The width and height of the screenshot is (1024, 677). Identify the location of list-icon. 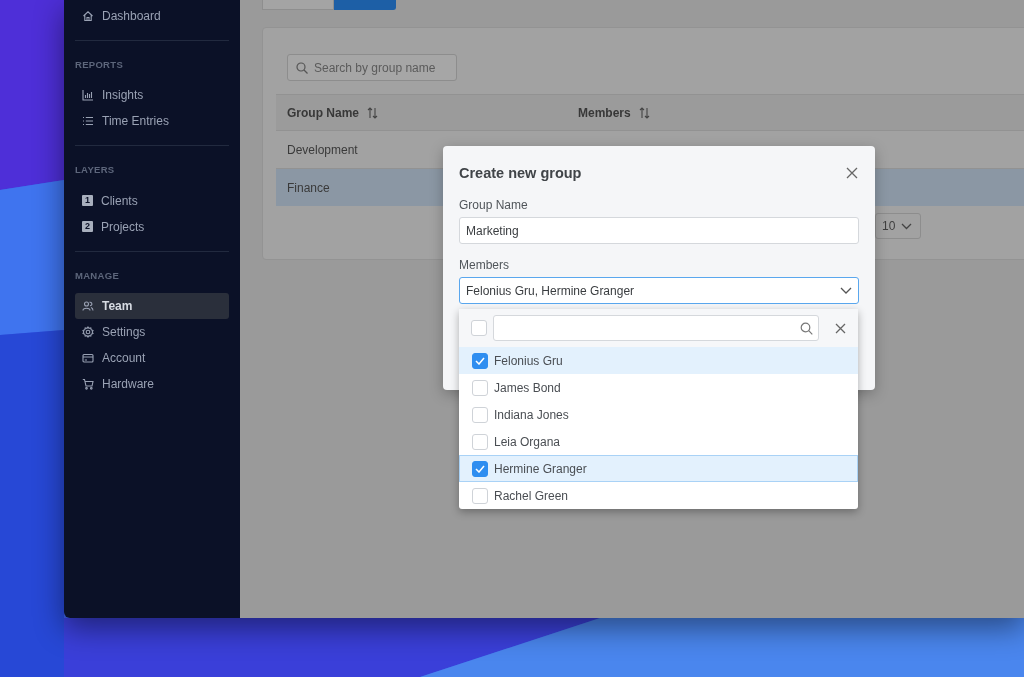
(88, 121).